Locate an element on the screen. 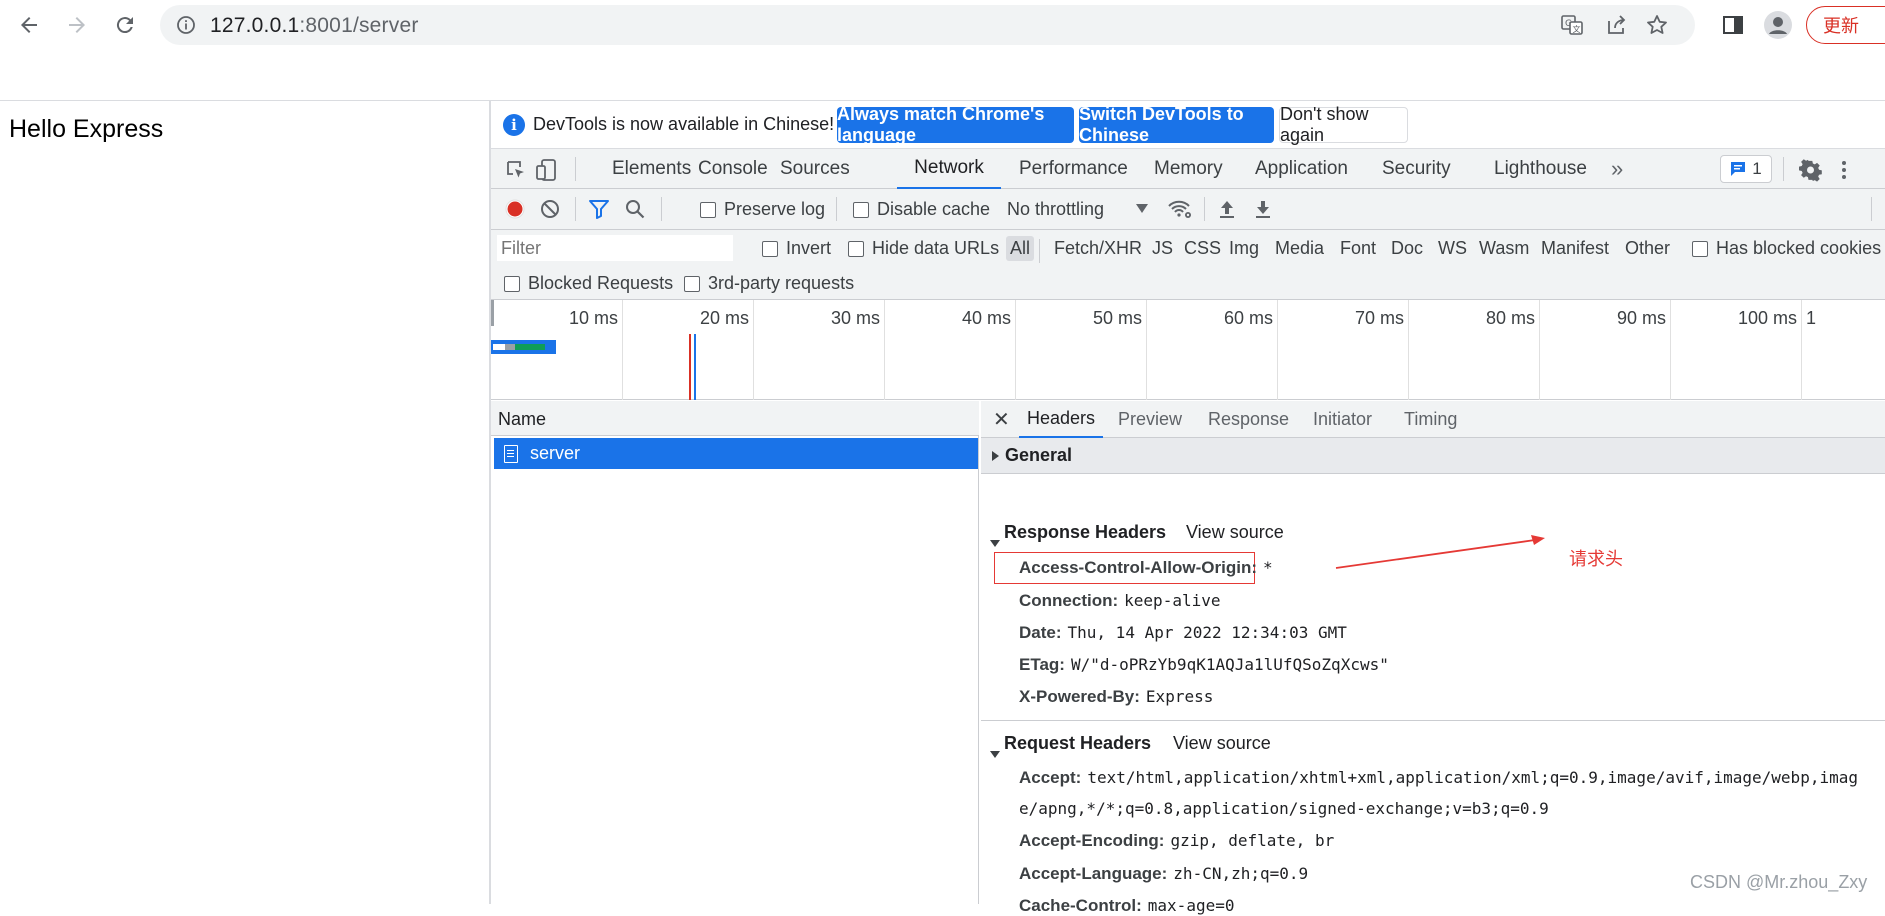 The width and height of the screenshot is (1885, 916). export-har-download-icon is located at coordinates (1263, 209).